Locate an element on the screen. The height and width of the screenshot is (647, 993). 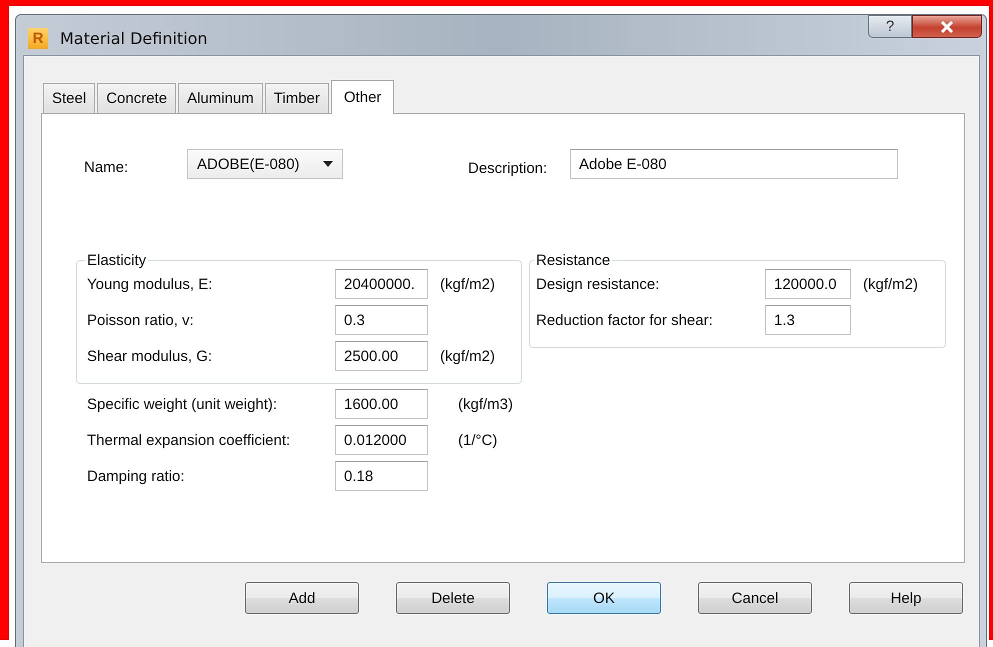
input-field: 1.3 is located at coordinates (808, 320).